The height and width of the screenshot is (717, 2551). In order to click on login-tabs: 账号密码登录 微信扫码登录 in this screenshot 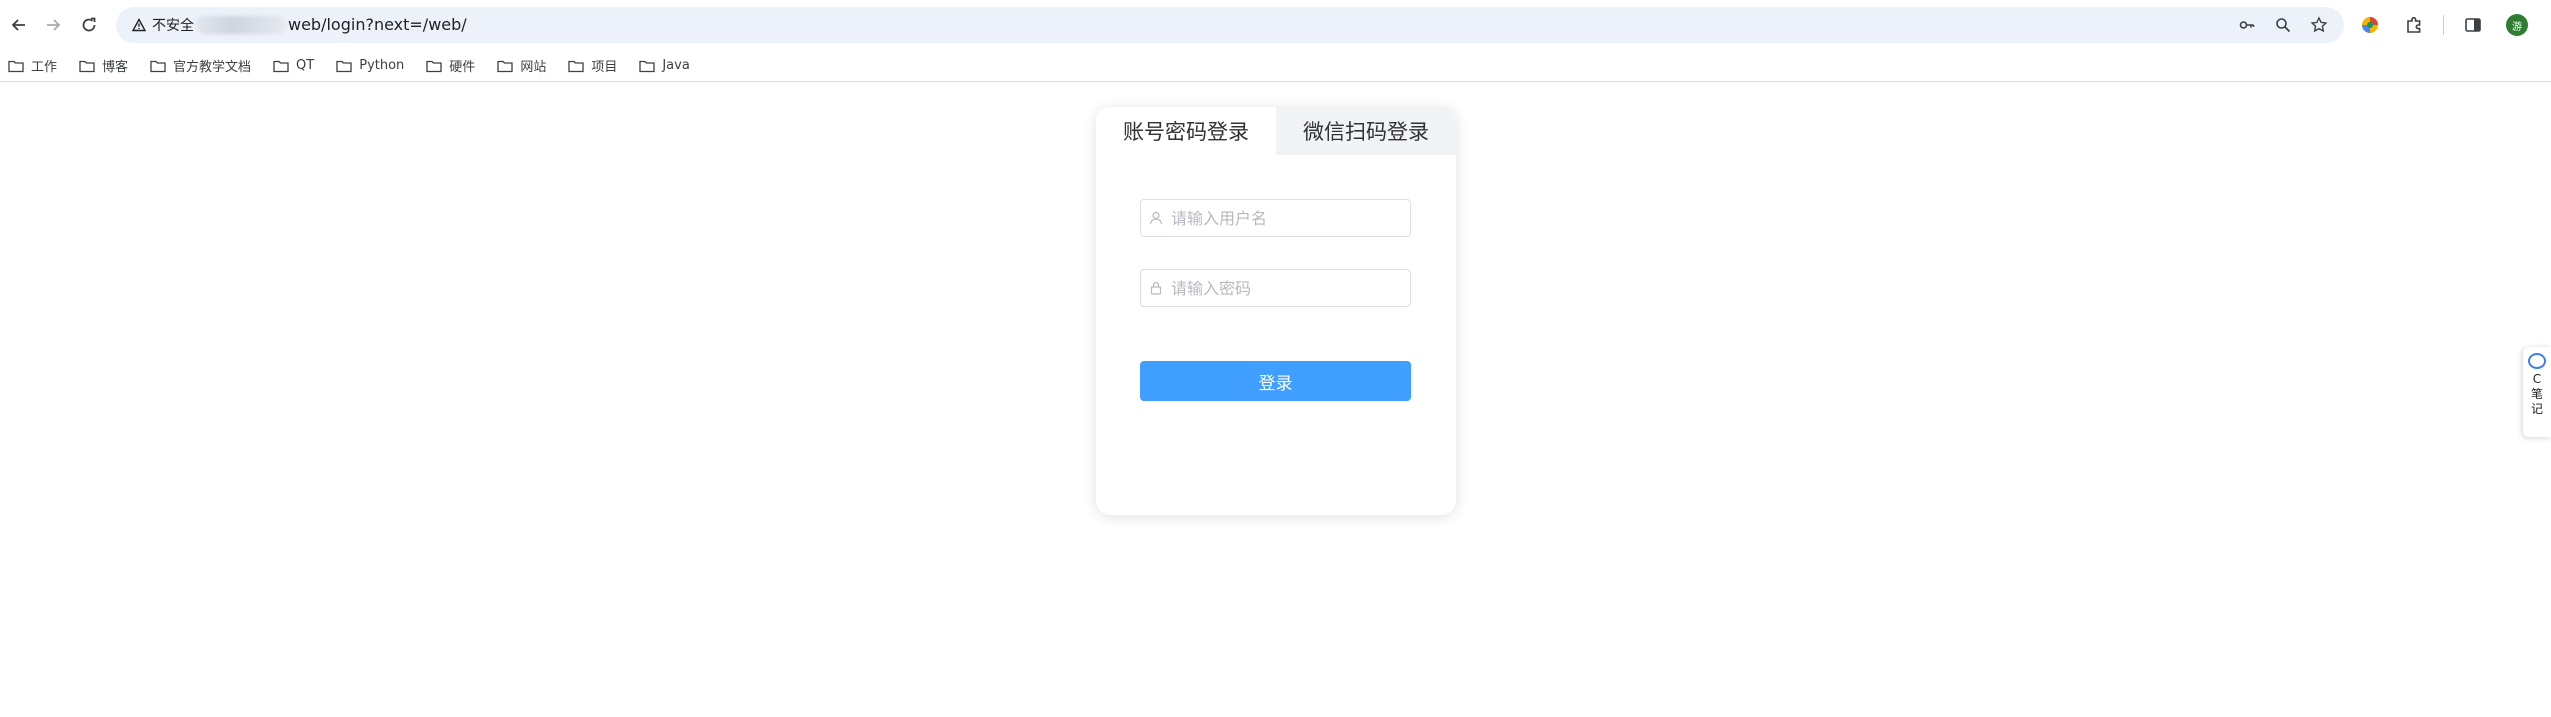, I will do `click(1276, 131)`.